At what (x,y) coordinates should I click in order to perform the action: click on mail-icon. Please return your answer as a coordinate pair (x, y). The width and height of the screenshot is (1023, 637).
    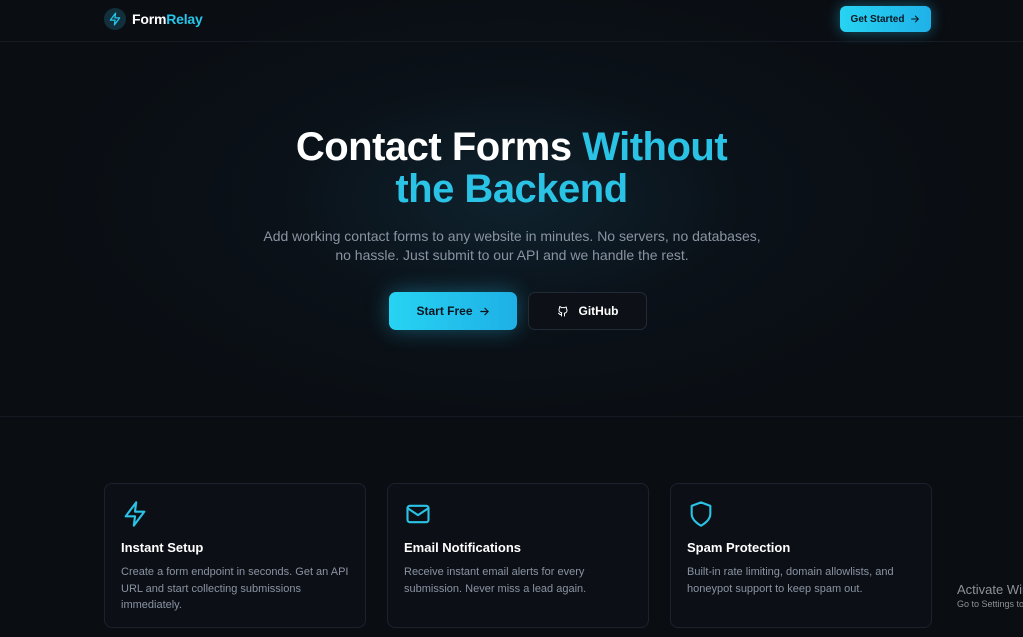
    Looking at the image, I should click on (418, 514).